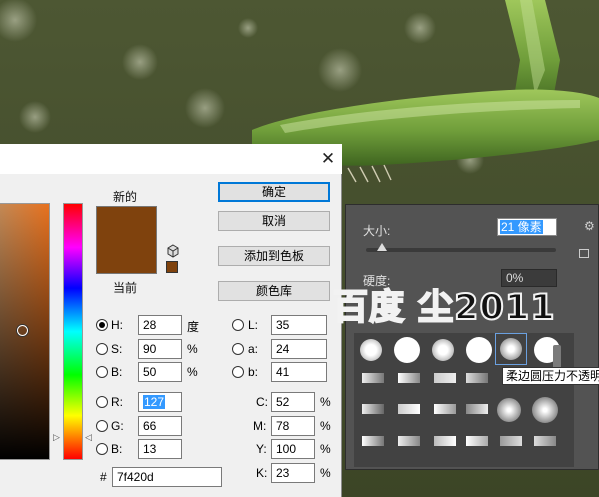 The image size is (599, 497). What do you see at coordinates (325, 402) in the screenshot?
I see `c-unit: %` at bounding box center [325, 402].